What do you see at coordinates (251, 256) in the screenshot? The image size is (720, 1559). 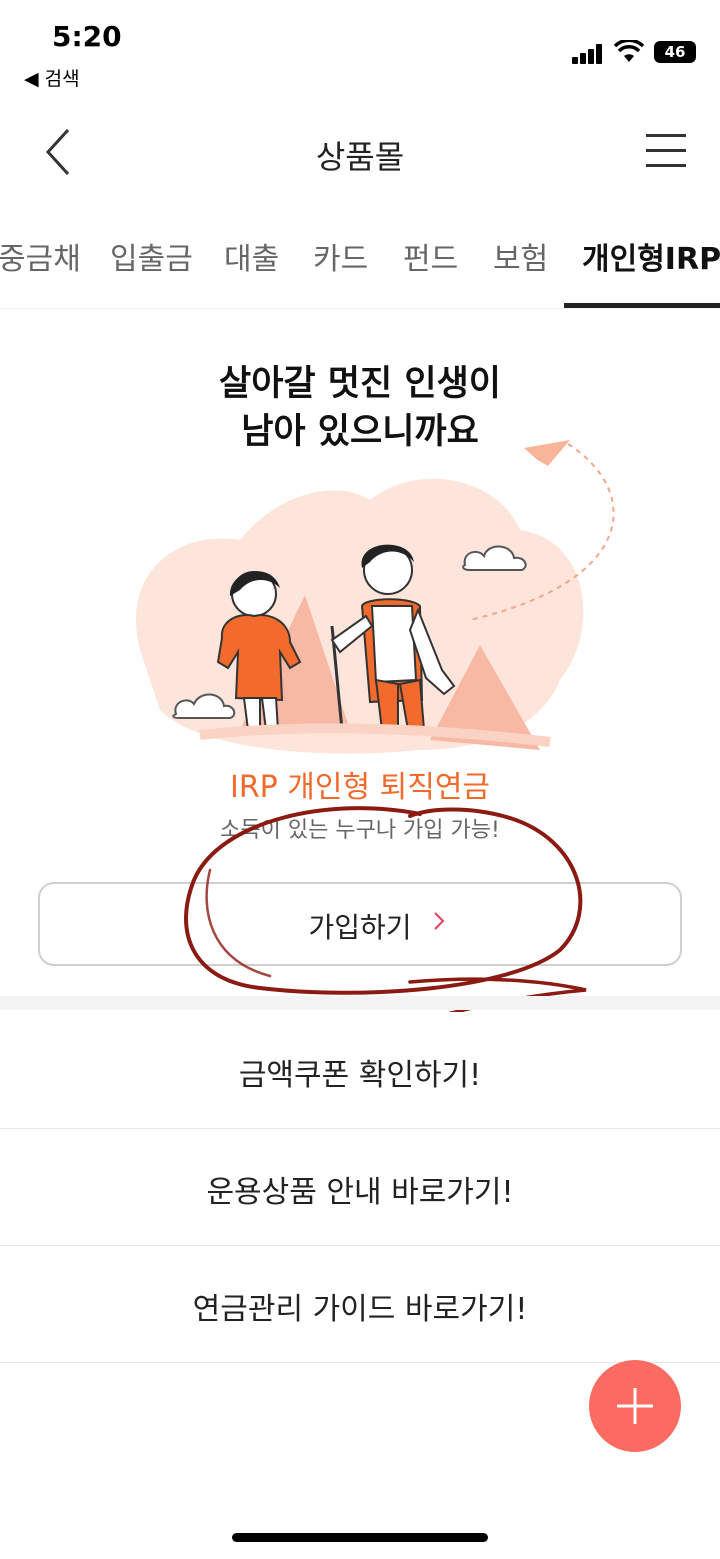 I see `tab-loan: 대출` at bounding box center [251, 256].